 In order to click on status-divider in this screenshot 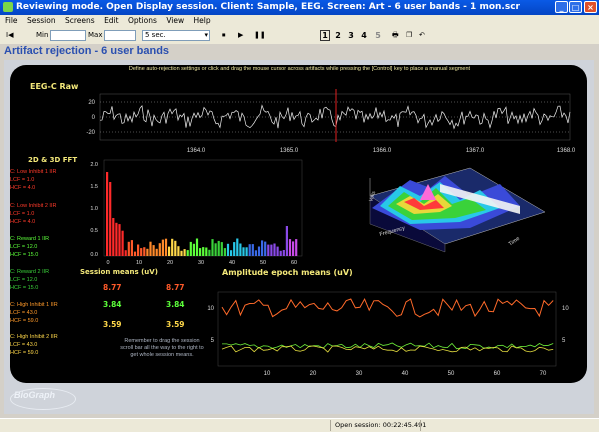, I will do `click(330, 425)`.